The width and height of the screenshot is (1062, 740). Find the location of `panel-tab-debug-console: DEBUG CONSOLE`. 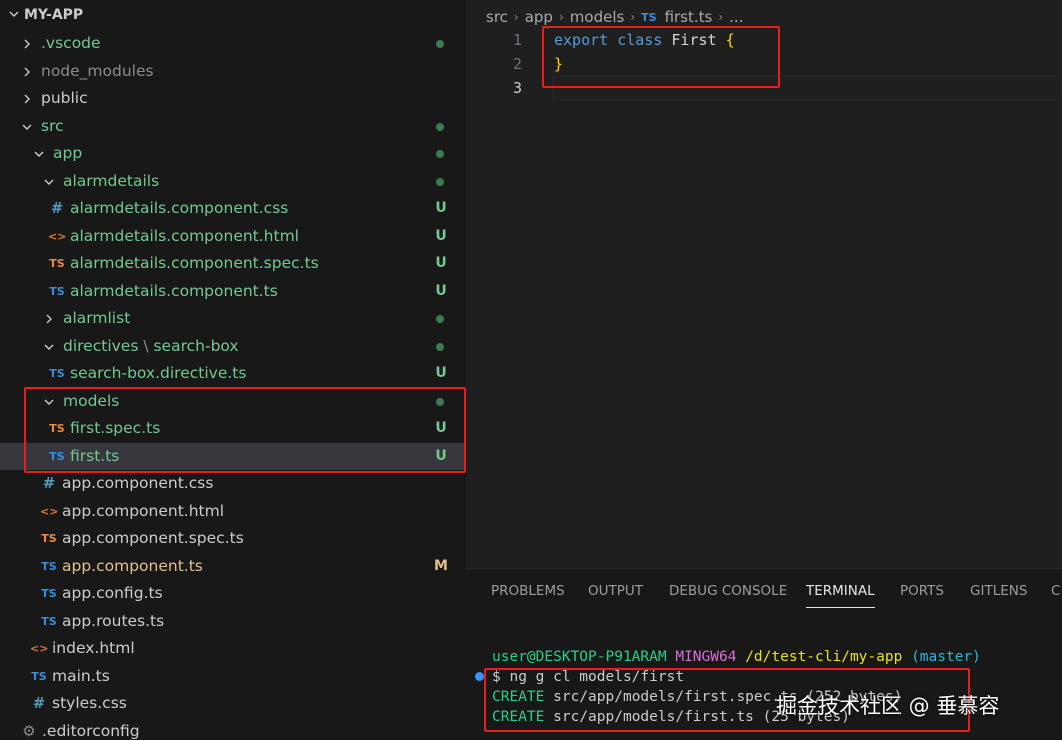

panel-tab-debug-console: DEBUG CONSOLE is located at coordinates (728, 591).